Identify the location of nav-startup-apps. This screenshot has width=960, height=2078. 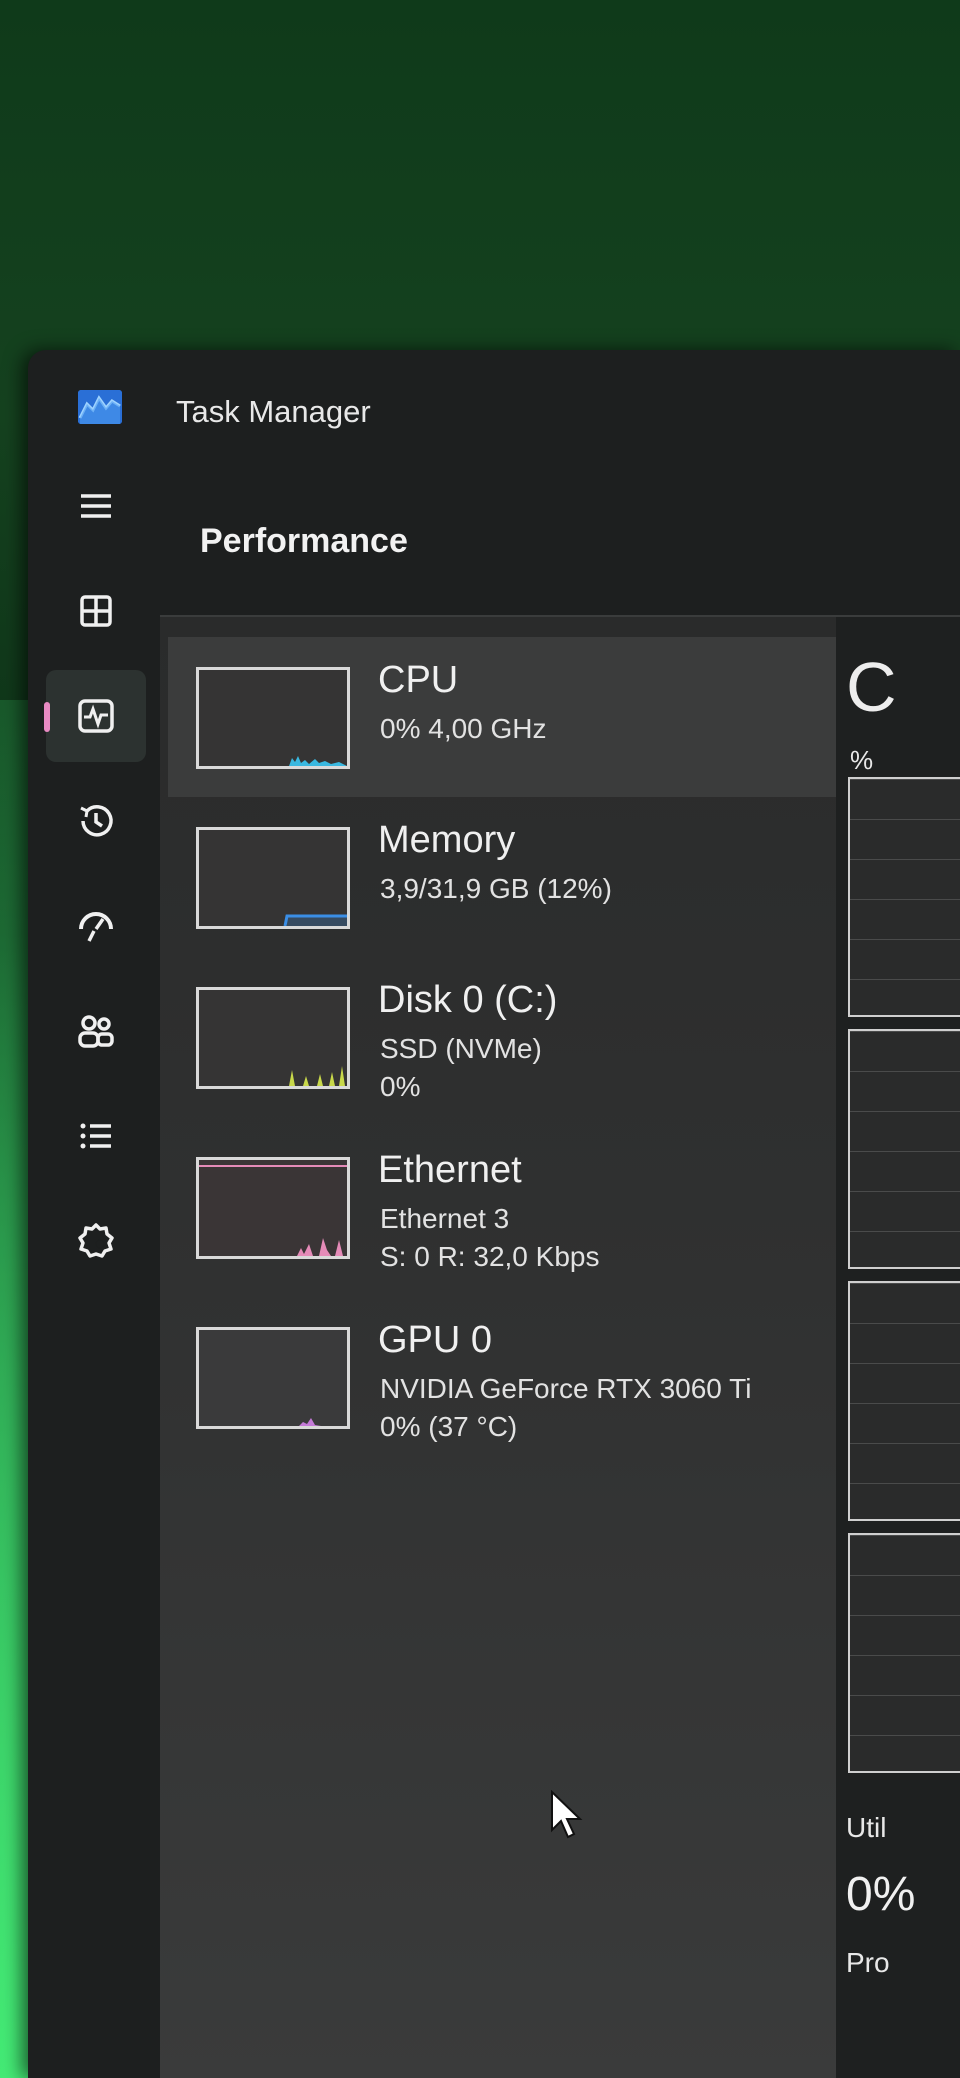
(96, 926).